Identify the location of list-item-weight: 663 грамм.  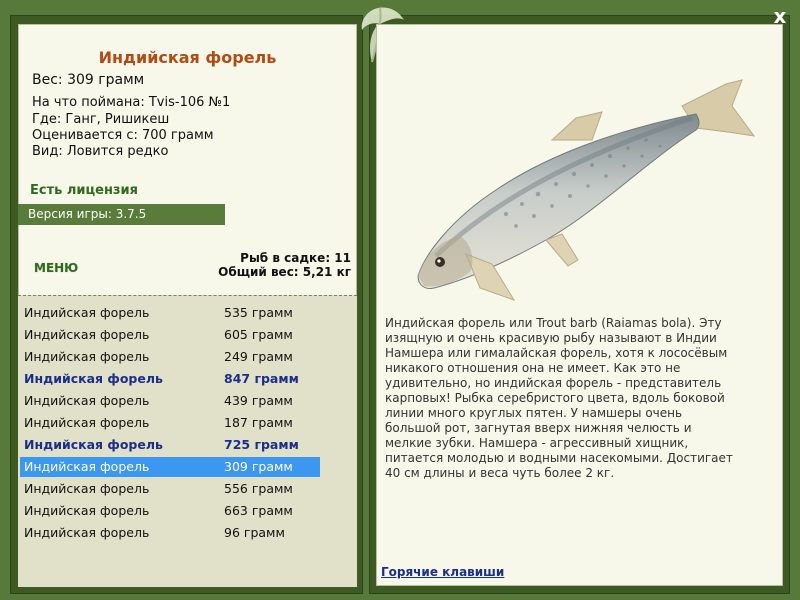
(258, 510).